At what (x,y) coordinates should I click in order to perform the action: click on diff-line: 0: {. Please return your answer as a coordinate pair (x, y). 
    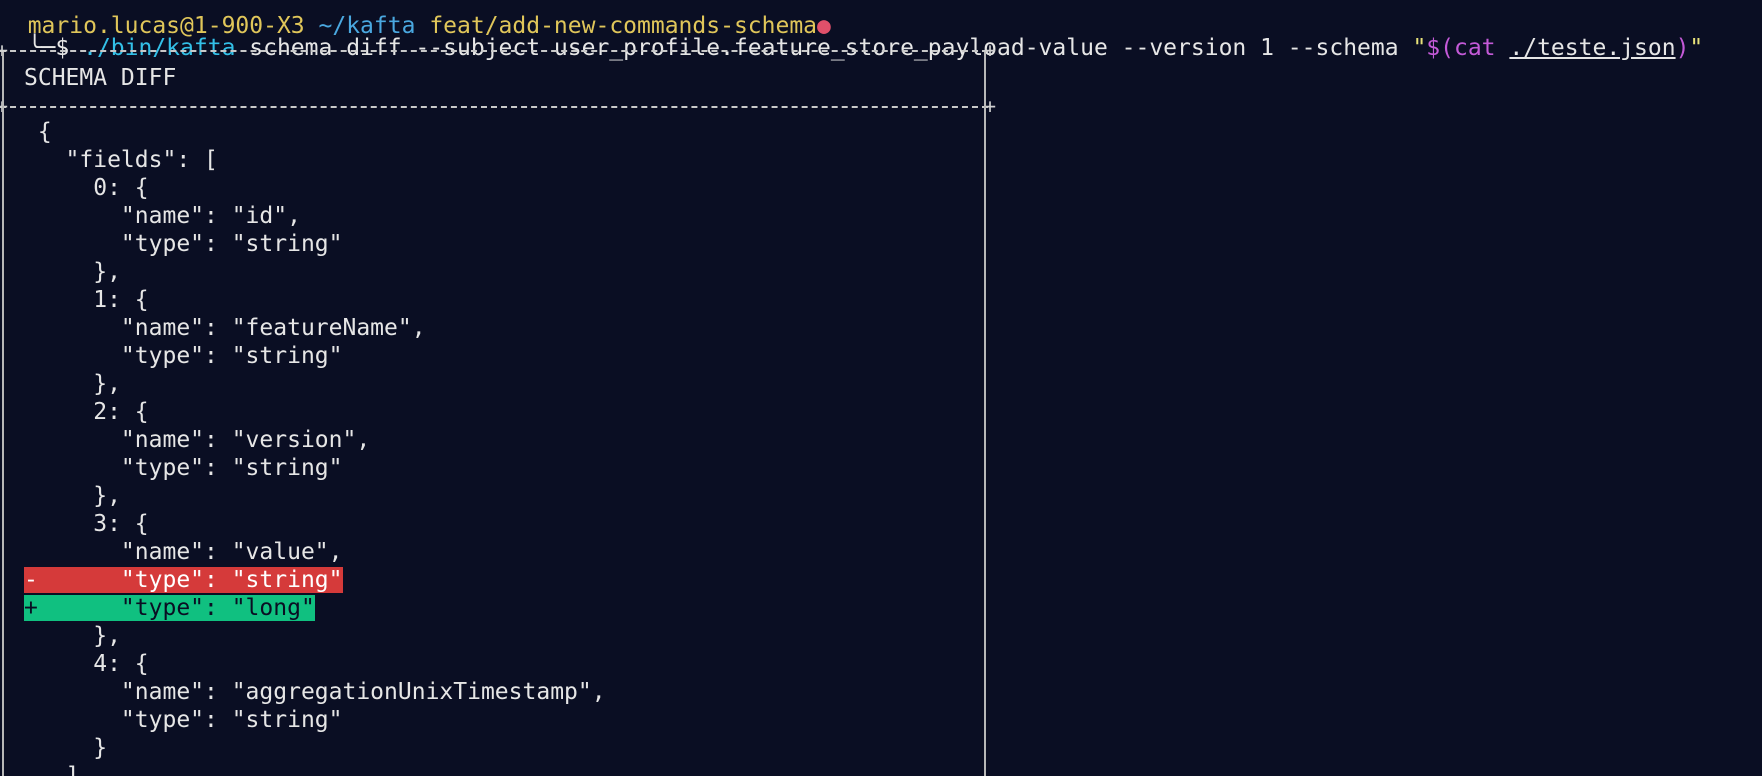
    Looking at the image, I should click on (86, 188).